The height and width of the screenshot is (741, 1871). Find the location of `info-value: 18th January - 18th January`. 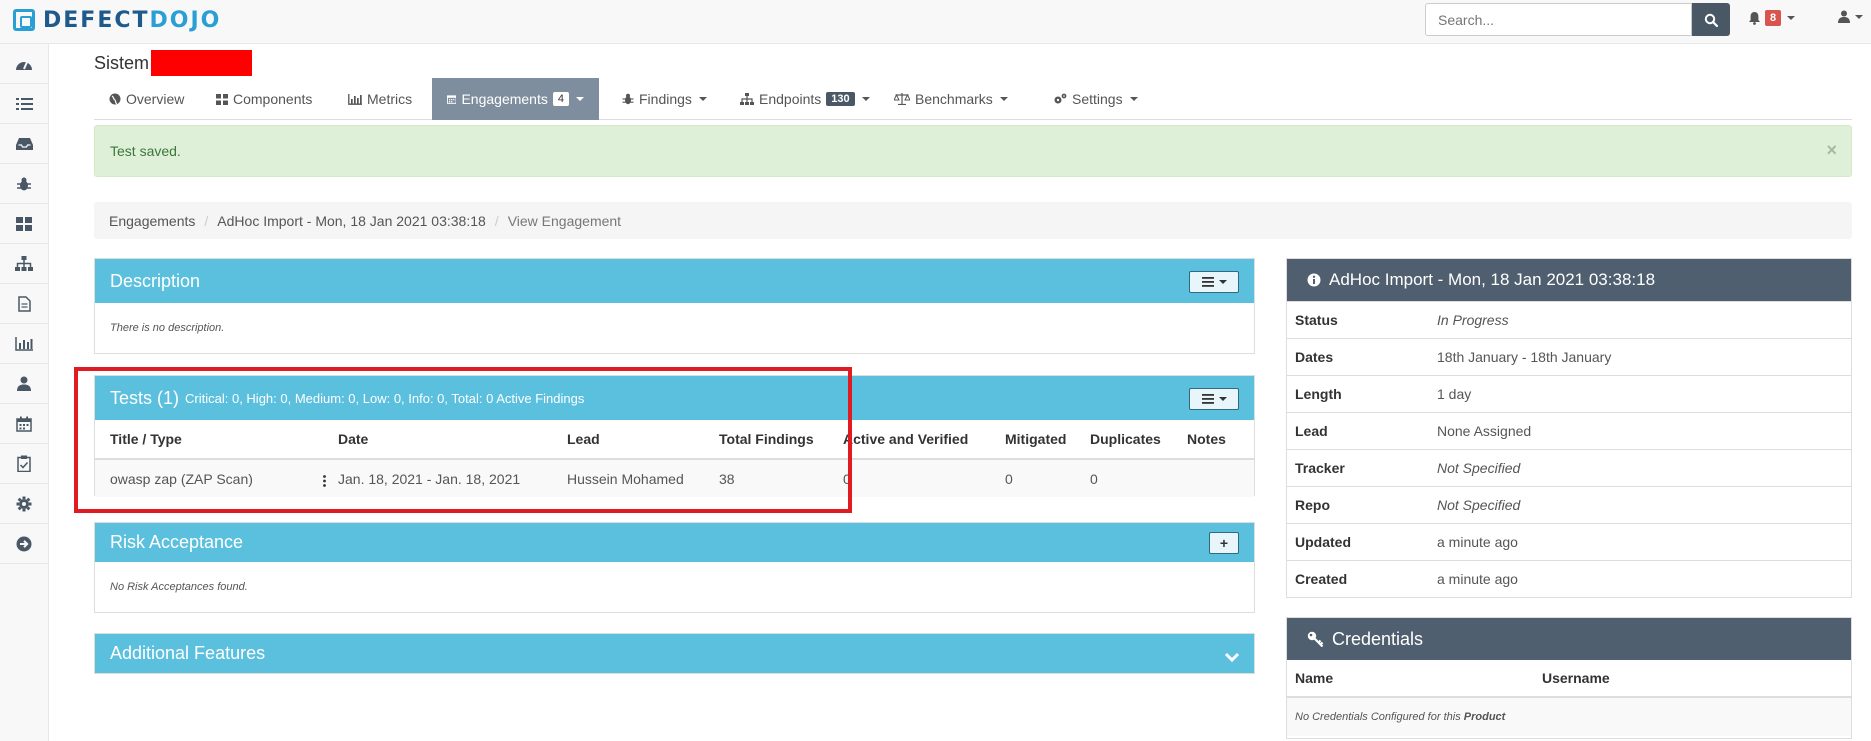

info-value: 18th January - 18th January is located at coordinates (1524, 357).